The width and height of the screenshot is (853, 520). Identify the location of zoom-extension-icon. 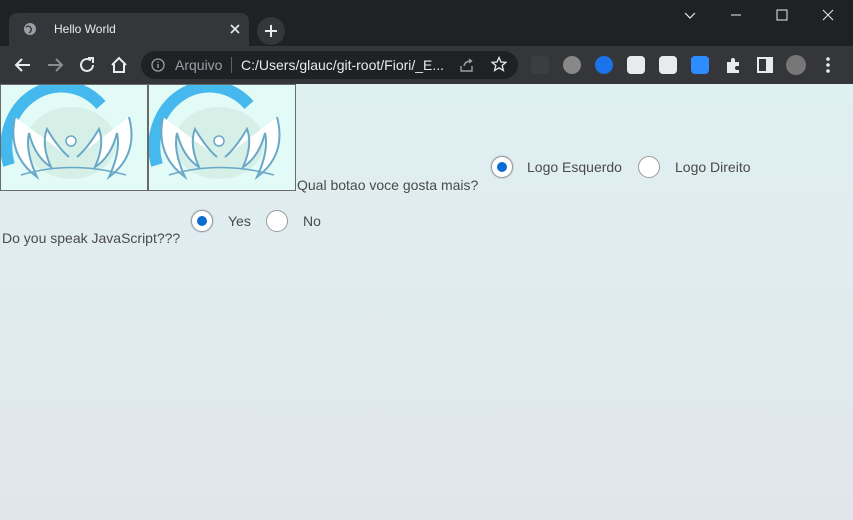
(700, 65).